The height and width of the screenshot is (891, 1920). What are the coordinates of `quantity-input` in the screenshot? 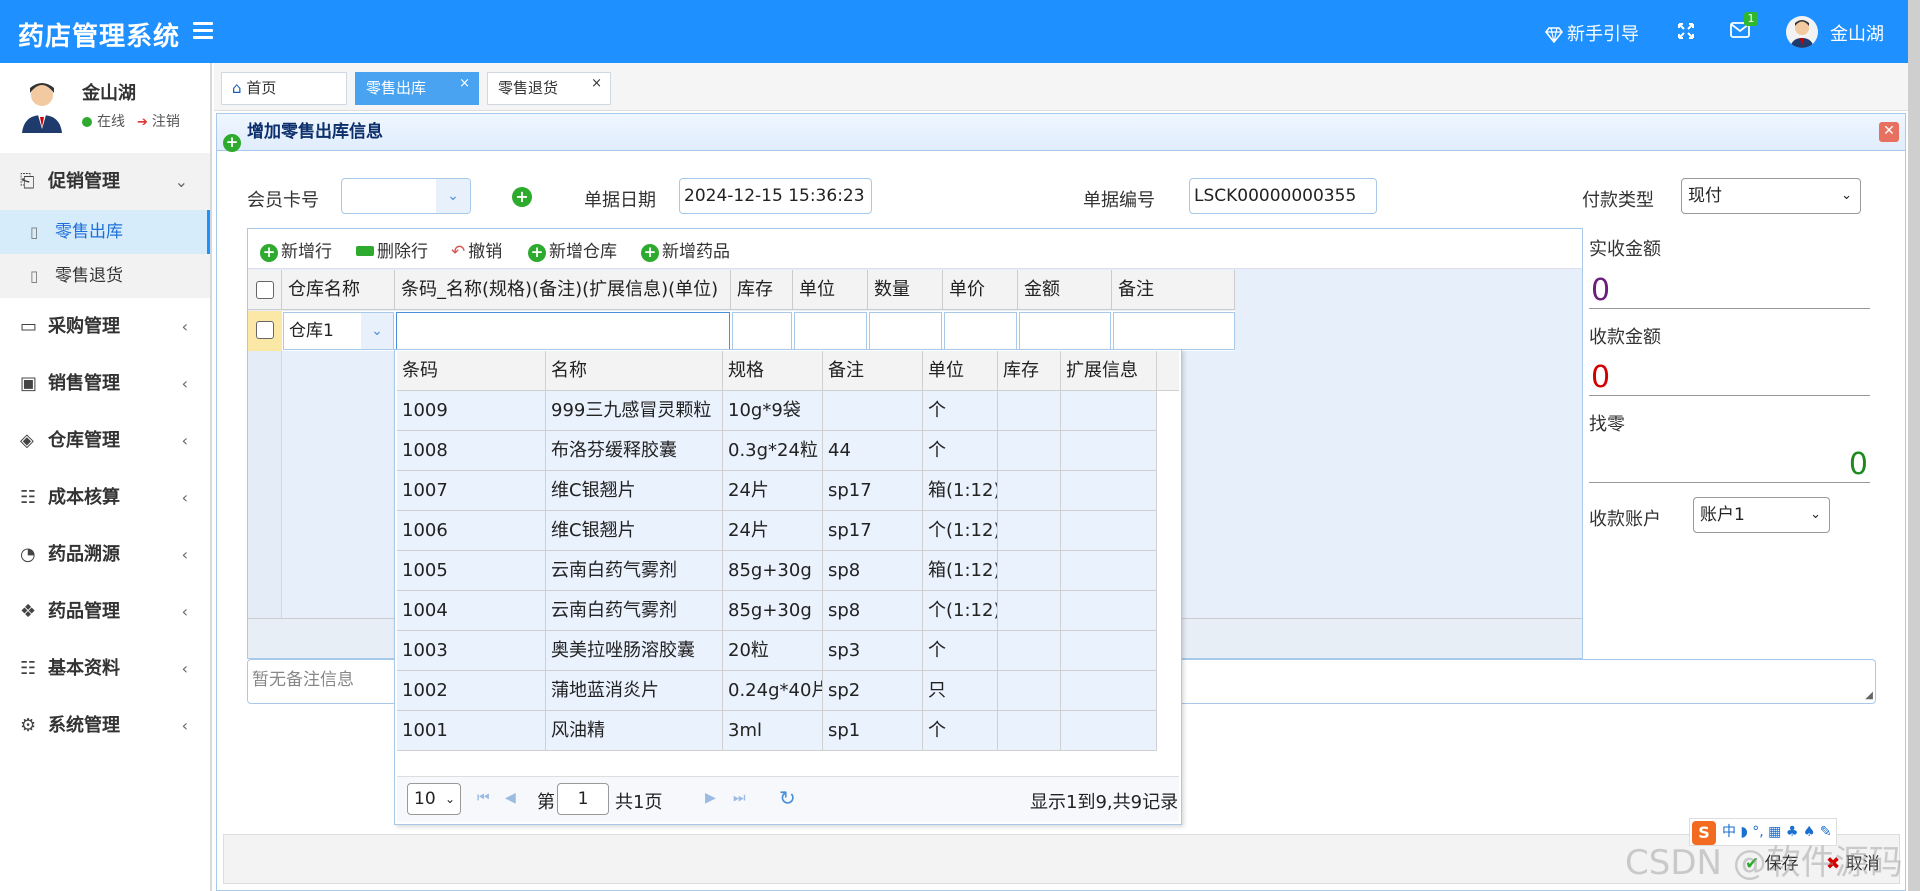 It's located at (905, 331).